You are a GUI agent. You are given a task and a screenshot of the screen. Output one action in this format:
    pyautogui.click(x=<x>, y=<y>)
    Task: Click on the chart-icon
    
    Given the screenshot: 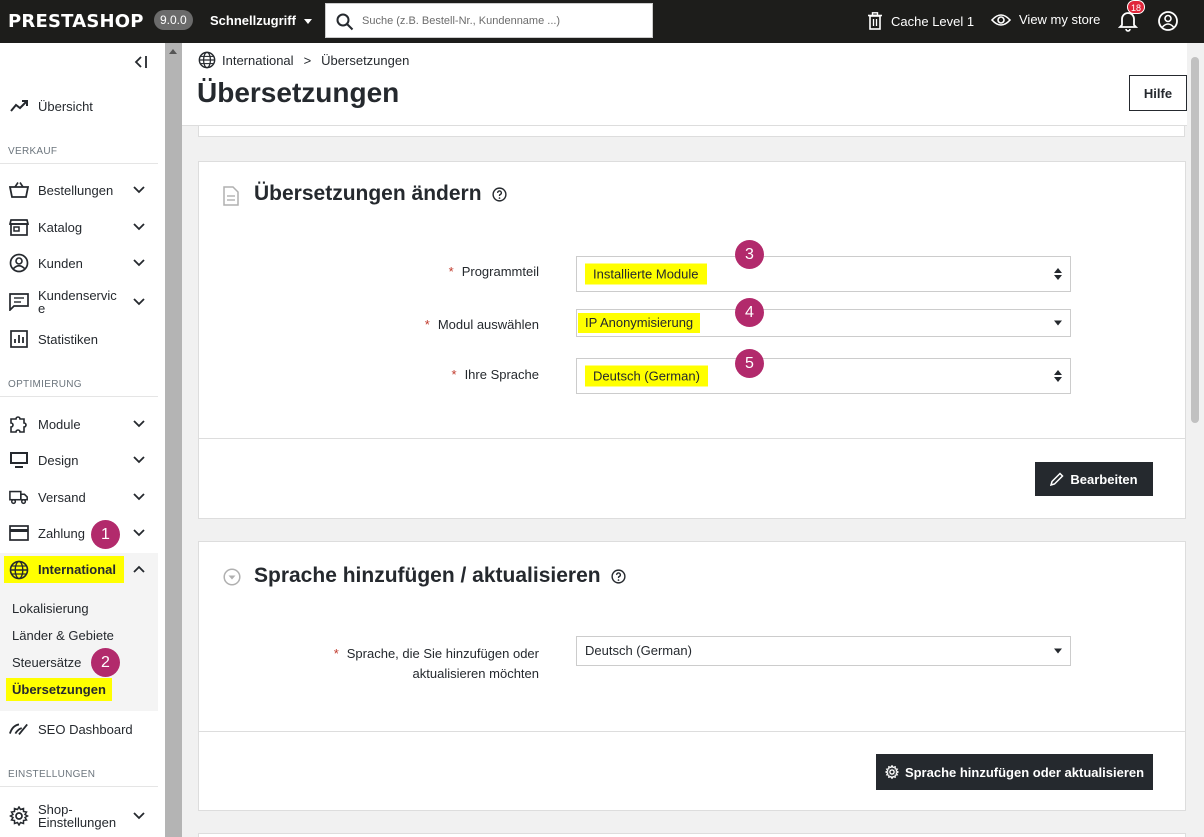 What is the action you would take?
    pyautogui.click(x=19, y=339)
    